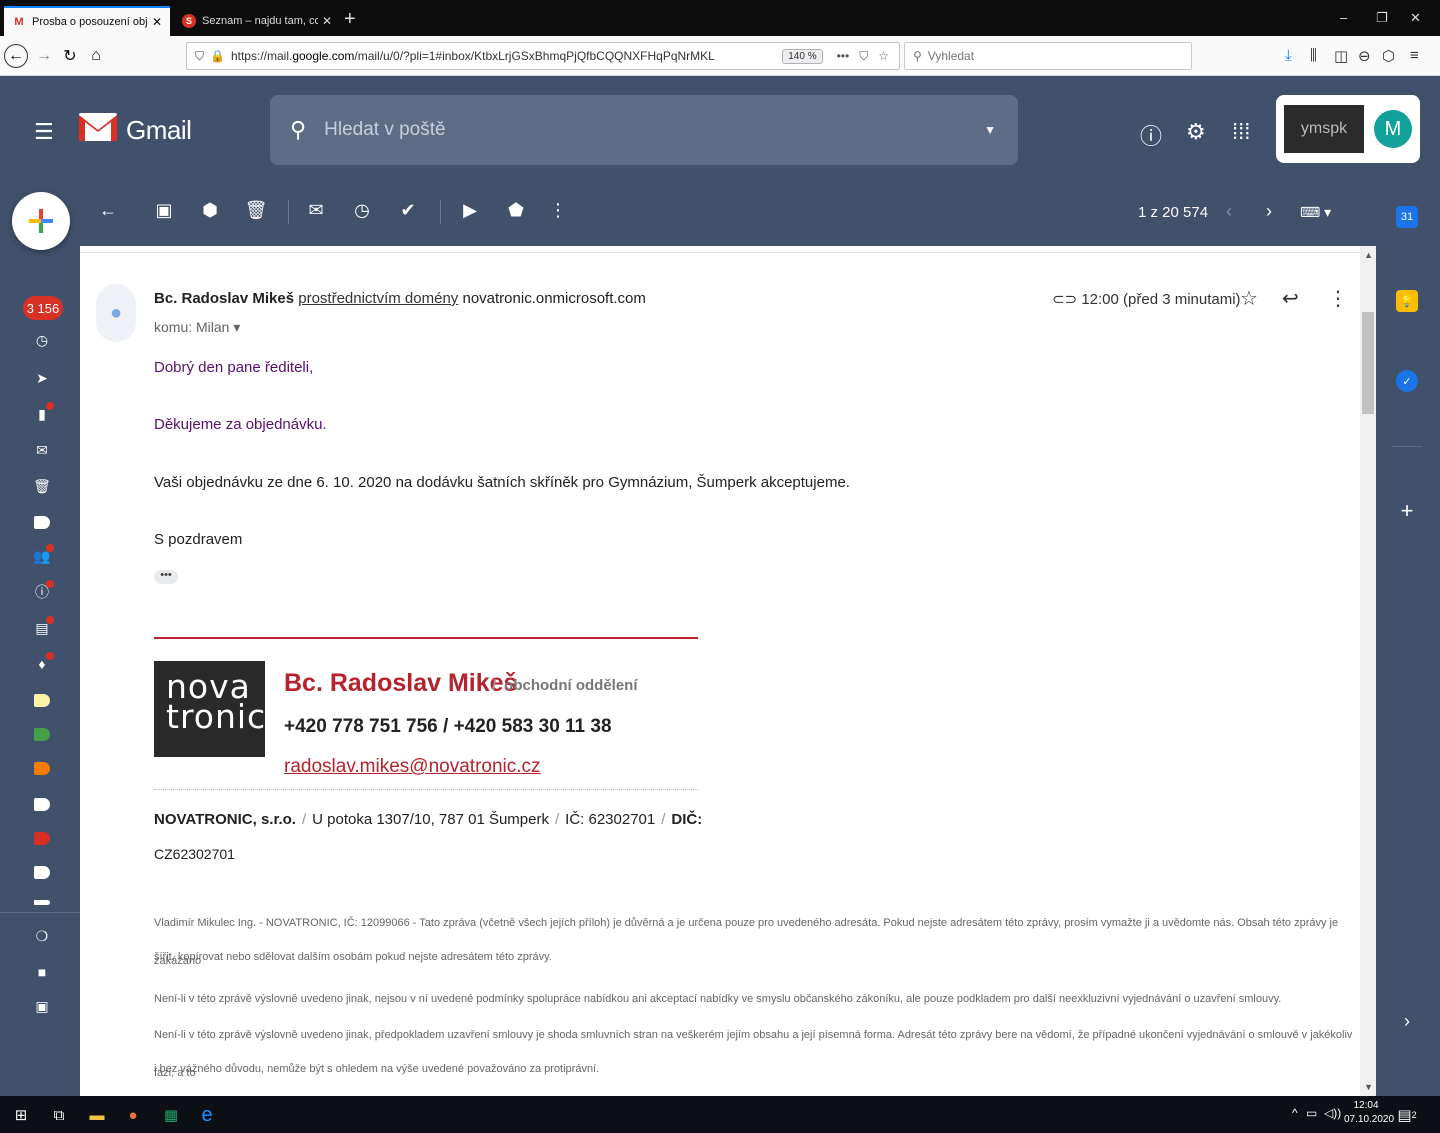  Describe the element at coordinates (207, 1115) in the screenshot. I see `internet-explorer-icon: e` at that location.